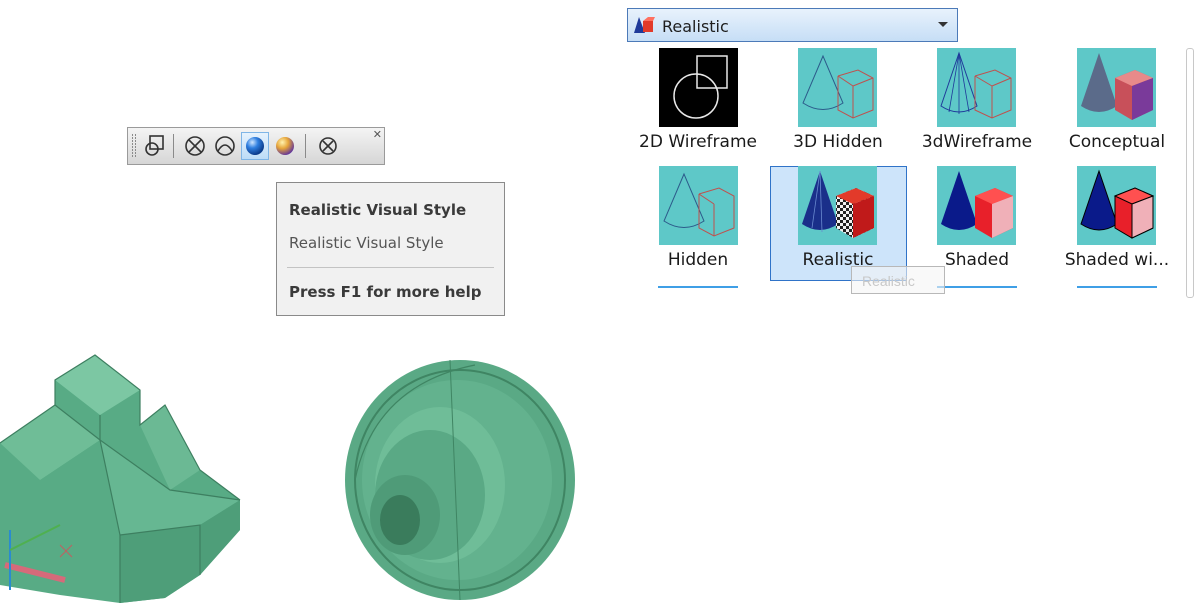 The image size is (1195, 603). What do you see at coordinates (698, 205) in the screenshot?
I see `hidden-thumbnail` at bounding box center [698, 205].